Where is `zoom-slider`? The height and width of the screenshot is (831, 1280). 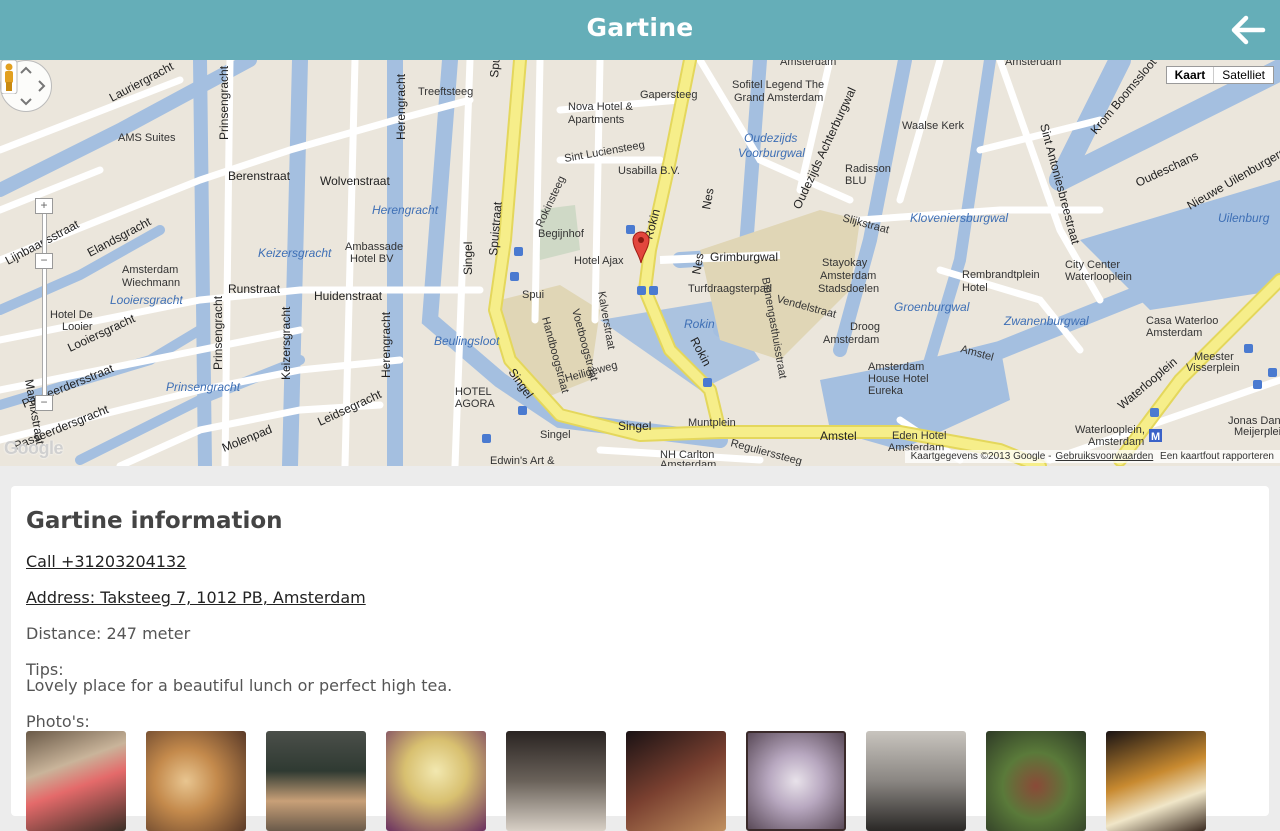 zoom-slider is located at coordinates (44, 306).